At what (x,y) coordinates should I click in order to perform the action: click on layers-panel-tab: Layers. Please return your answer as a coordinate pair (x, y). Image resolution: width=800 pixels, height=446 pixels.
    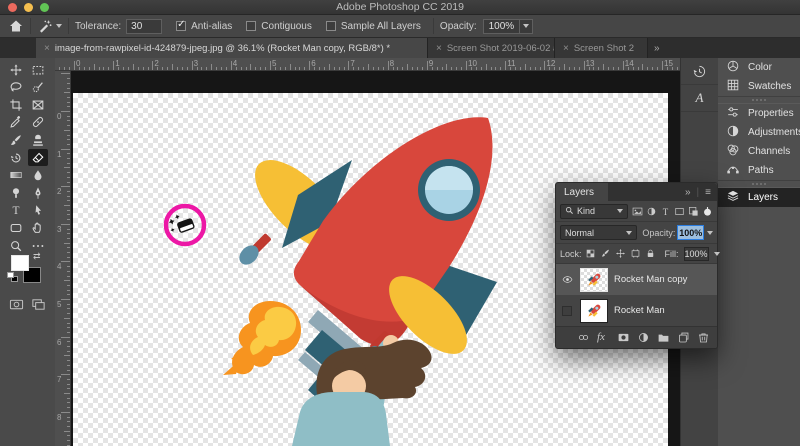
    Looking at the image, I should click on (582, 192).